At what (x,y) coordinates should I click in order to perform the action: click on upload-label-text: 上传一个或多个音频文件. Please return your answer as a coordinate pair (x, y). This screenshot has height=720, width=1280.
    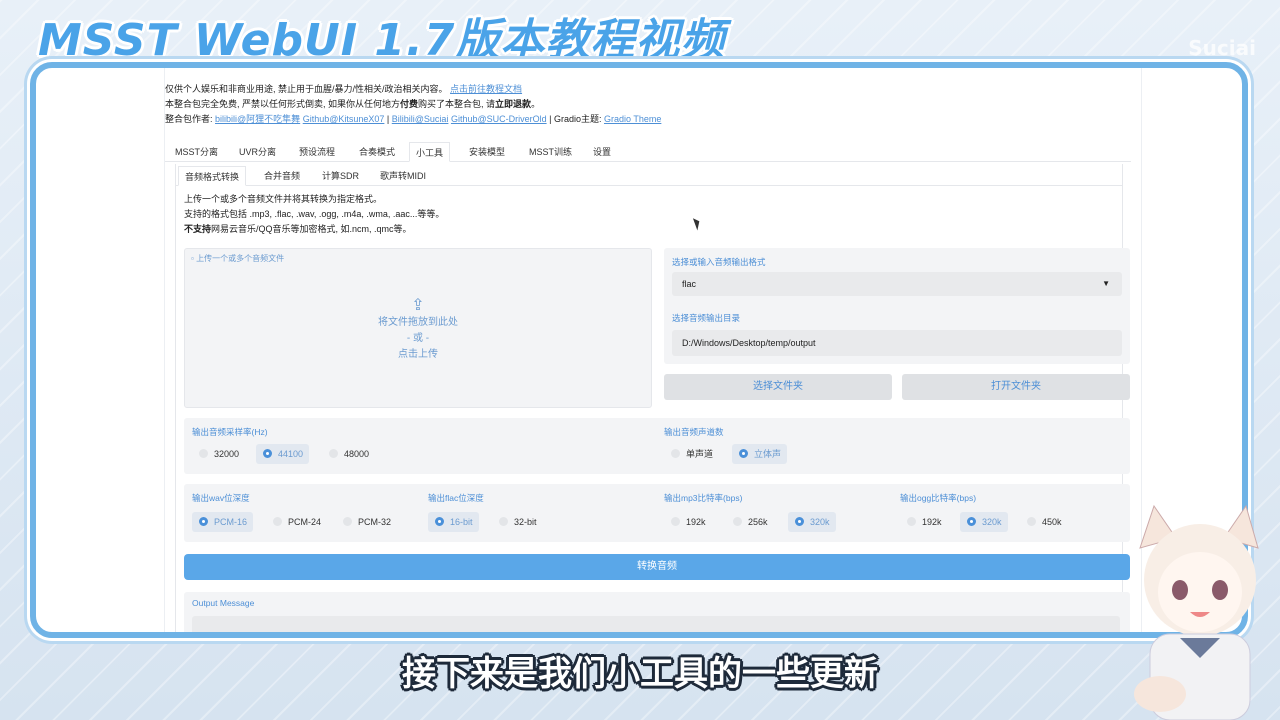
    Looking at the image, I should click on (240, 258).